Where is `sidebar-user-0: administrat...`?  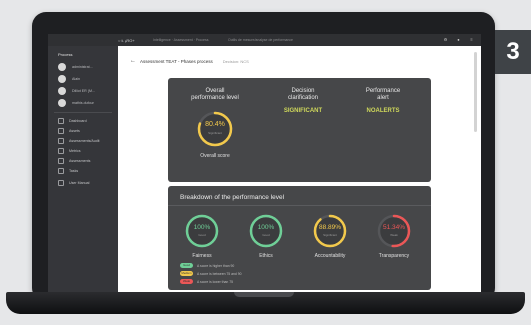
sidebar-user-0: administrat... is located at coordinates (75, 67).